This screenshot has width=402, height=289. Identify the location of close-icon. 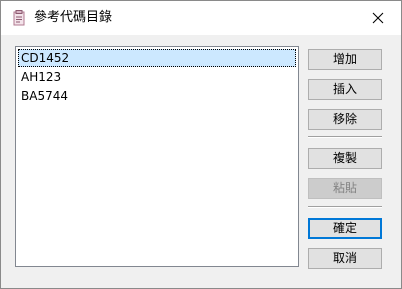
(378, 18).